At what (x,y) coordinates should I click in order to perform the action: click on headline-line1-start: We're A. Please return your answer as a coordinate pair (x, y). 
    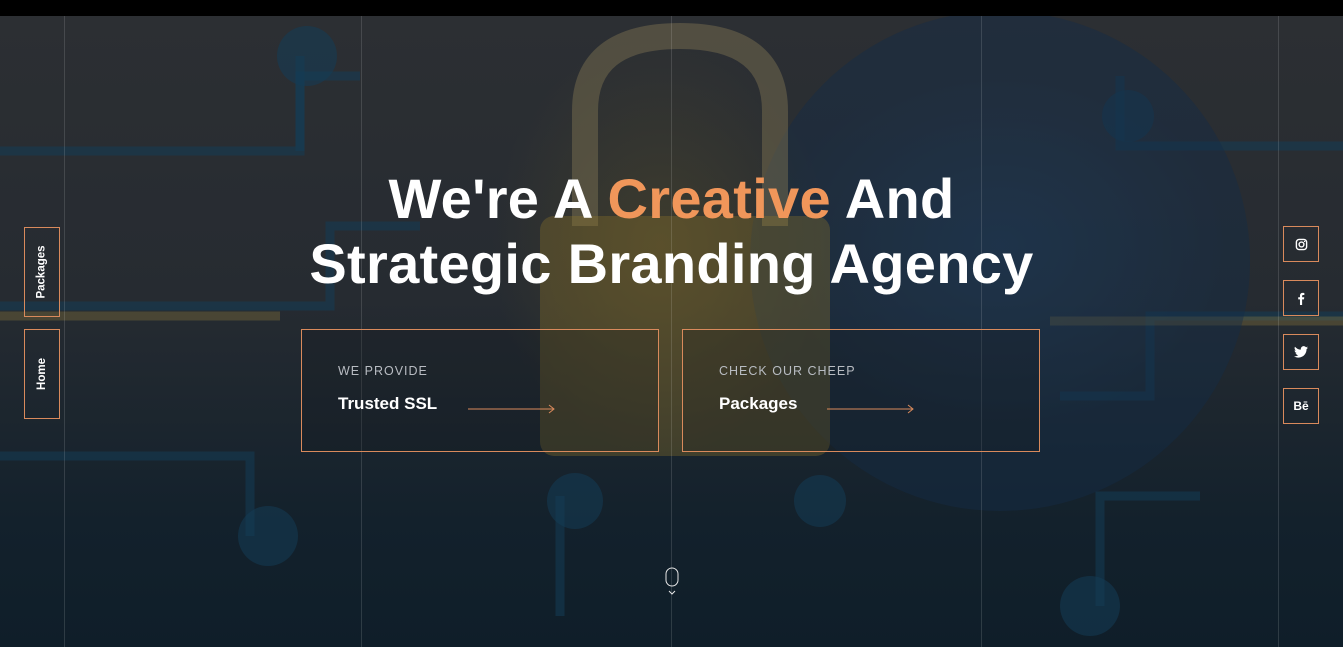
    Looking at the image, I should click on (498, 198).